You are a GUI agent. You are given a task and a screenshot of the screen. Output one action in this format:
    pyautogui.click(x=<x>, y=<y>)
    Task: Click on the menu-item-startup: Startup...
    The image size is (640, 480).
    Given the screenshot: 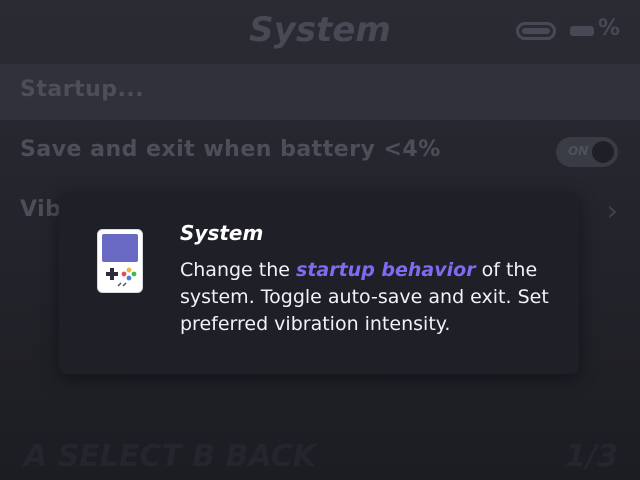 What is the action you would take?
    pyautogui.click(x=320, y=92)
    